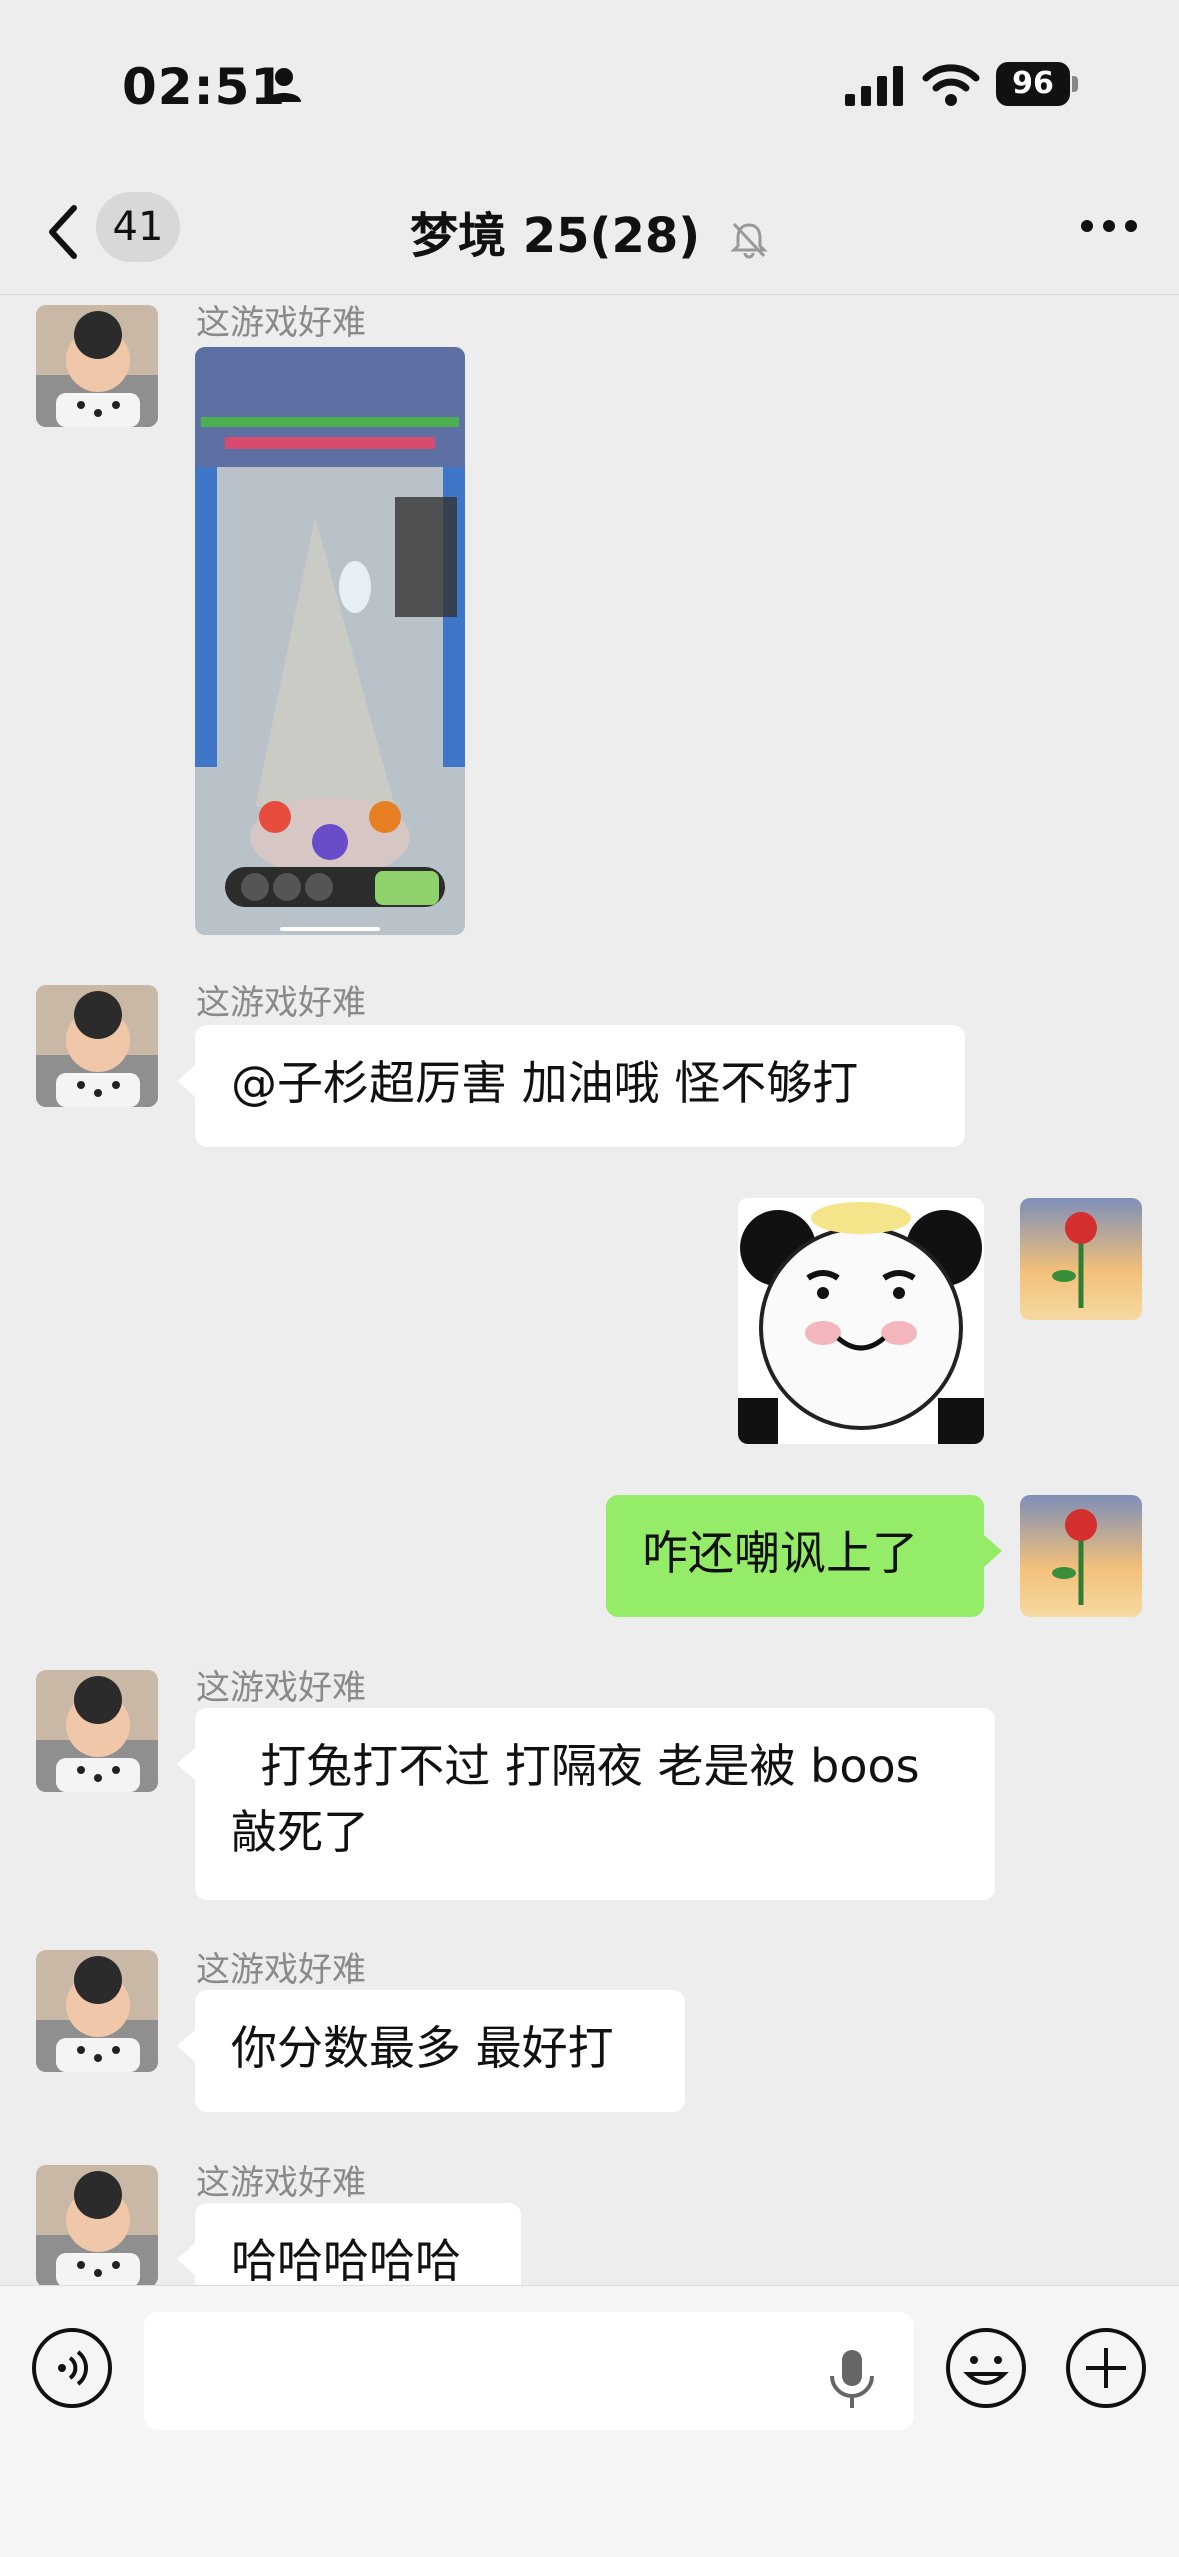  I want to click on battery-tip, so click(1075, 84).